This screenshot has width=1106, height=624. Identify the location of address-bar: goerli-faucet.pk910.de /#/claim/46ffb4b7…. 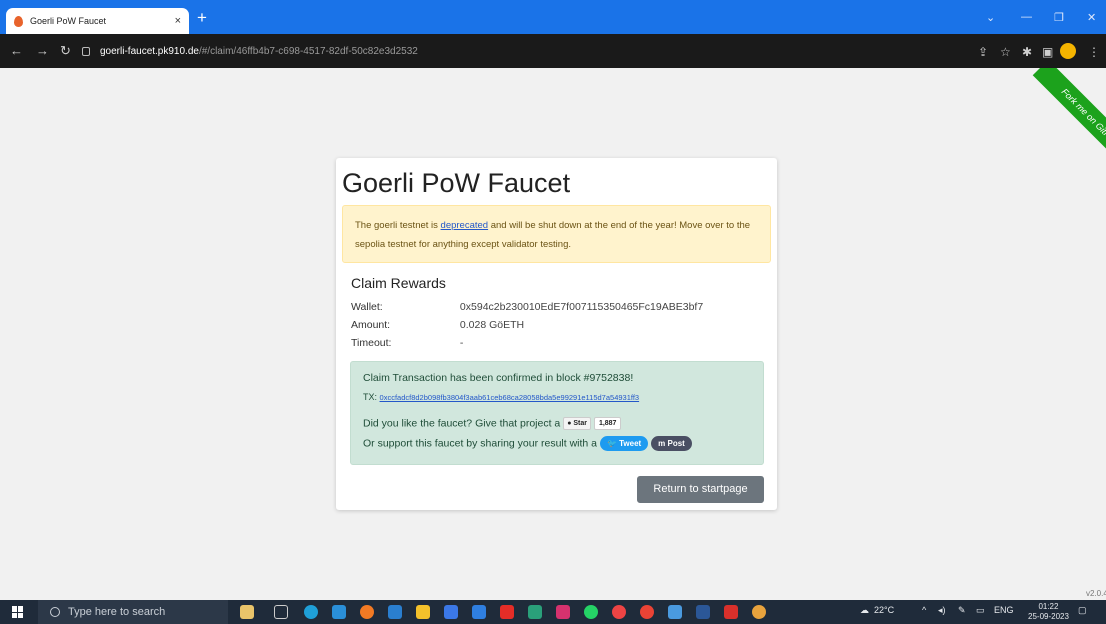
(547, 51).